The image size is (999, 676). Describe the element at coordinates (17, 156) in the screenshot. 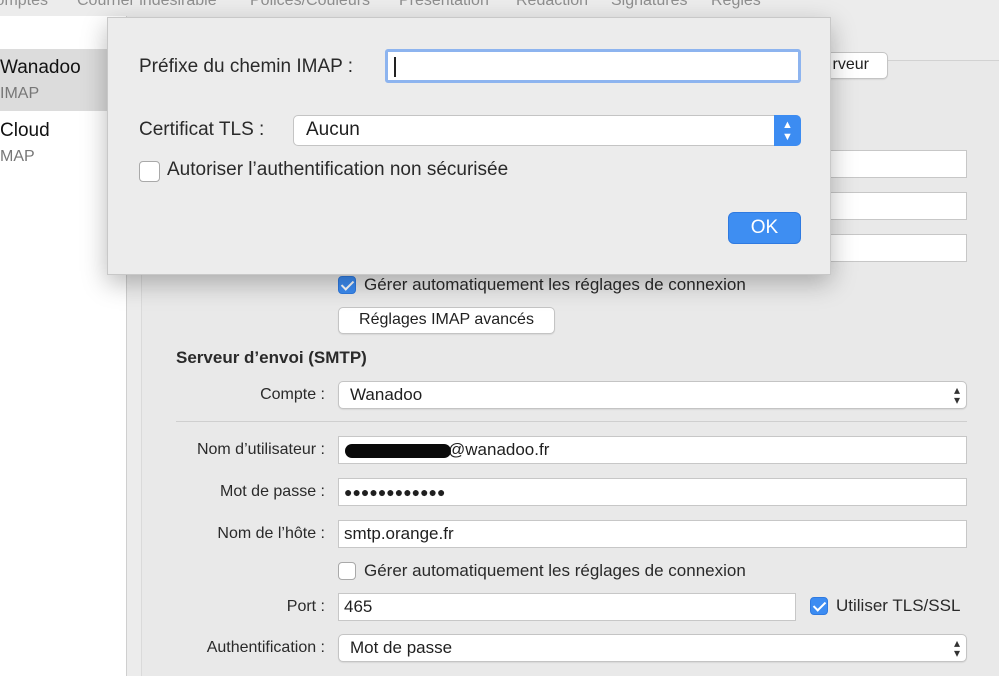

I see `account-type: MAP` at that location.